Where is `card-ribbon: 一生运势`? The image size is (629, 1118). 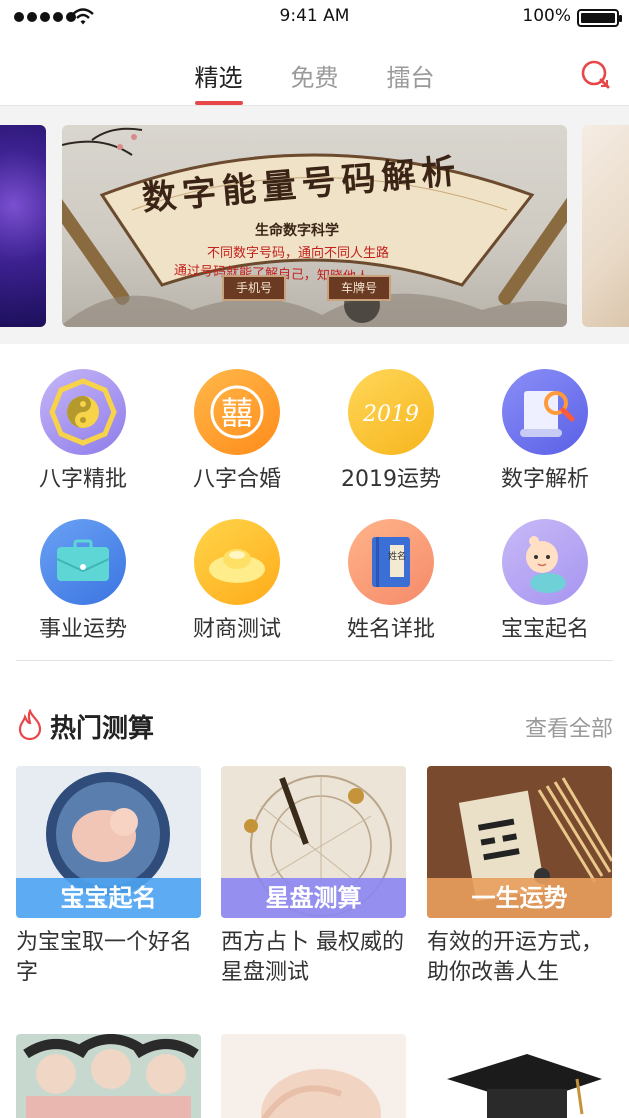
card-ribbon: 一生运势 is located at coordinates (519, 898).